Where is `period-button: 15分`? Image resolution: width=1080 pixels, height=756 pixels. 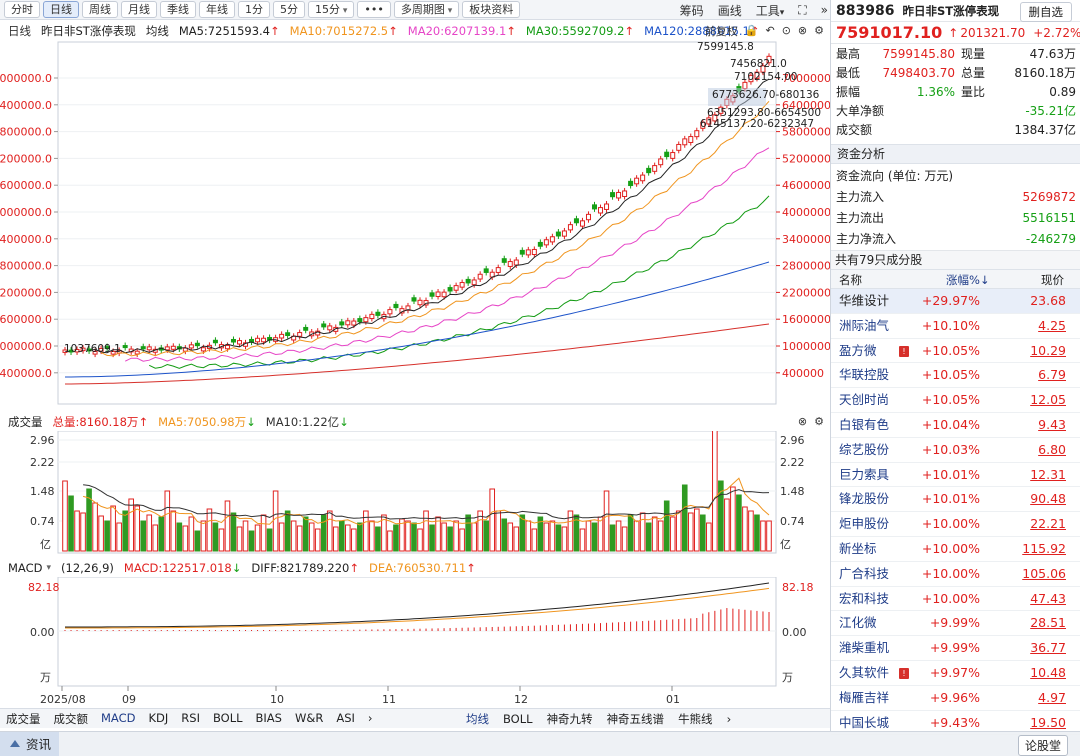
period-button: 15分 is located at coordinates (331, 9).